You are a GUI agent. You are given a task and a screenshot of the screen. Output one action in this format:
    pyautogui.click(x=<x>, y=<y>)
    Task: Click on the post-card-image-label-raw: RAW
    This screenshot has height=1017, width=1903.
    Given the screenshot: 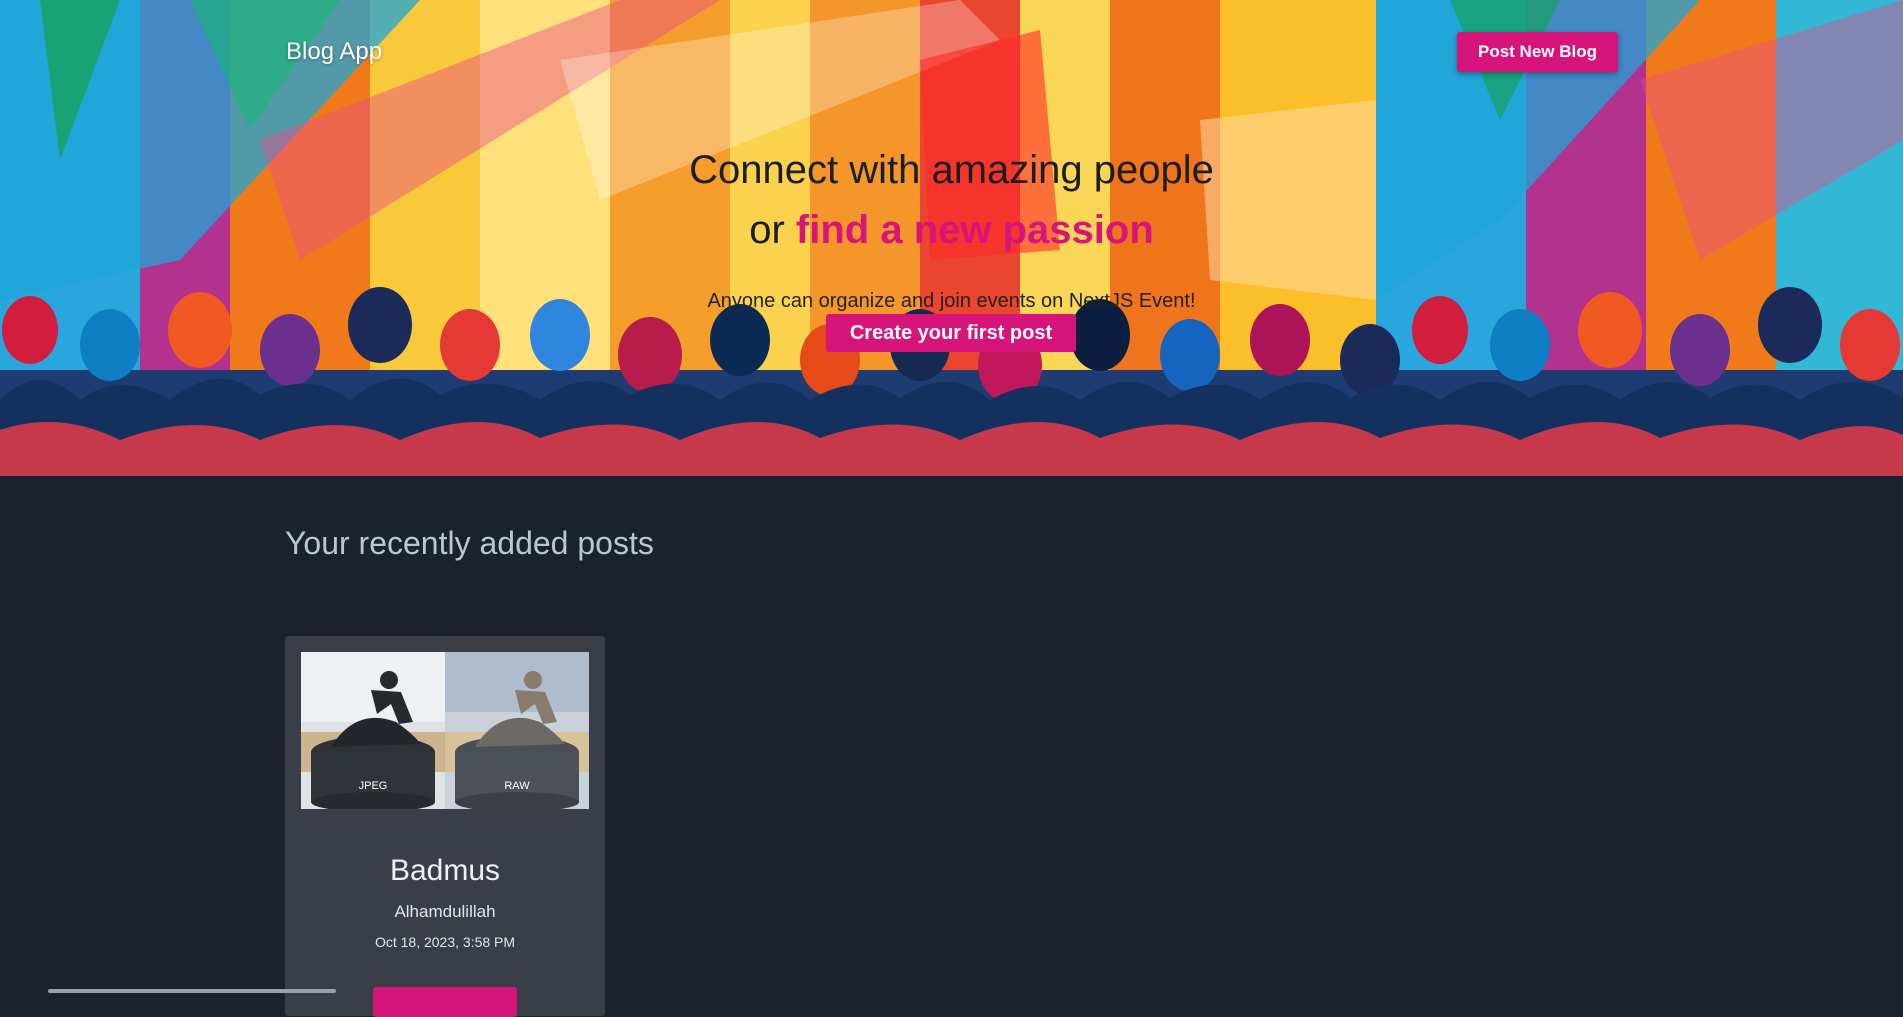 What is the action you would take?
    pyautogui.click(x=517, y=786)
    